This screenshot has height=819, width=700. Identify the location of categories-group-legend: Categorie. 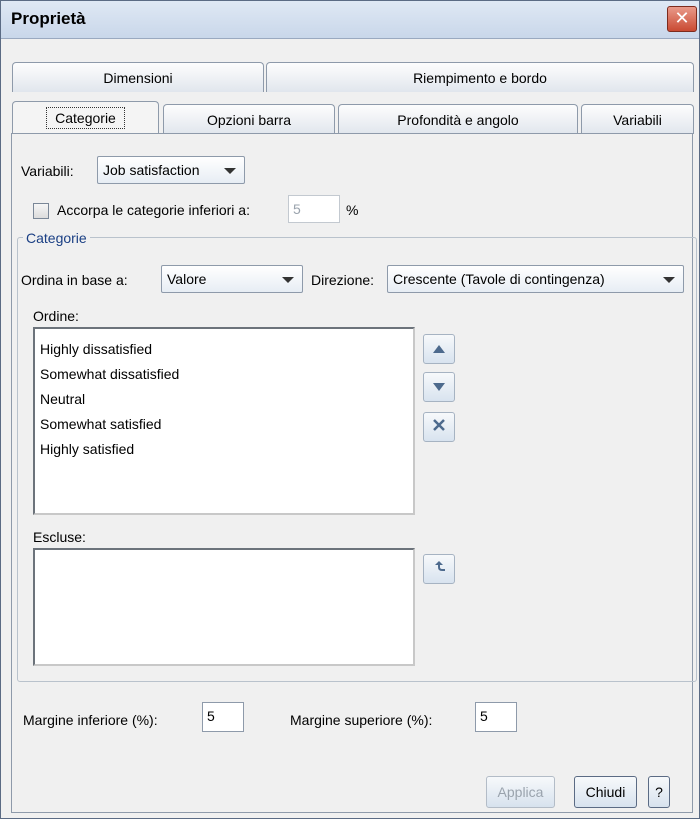
(56, 238).